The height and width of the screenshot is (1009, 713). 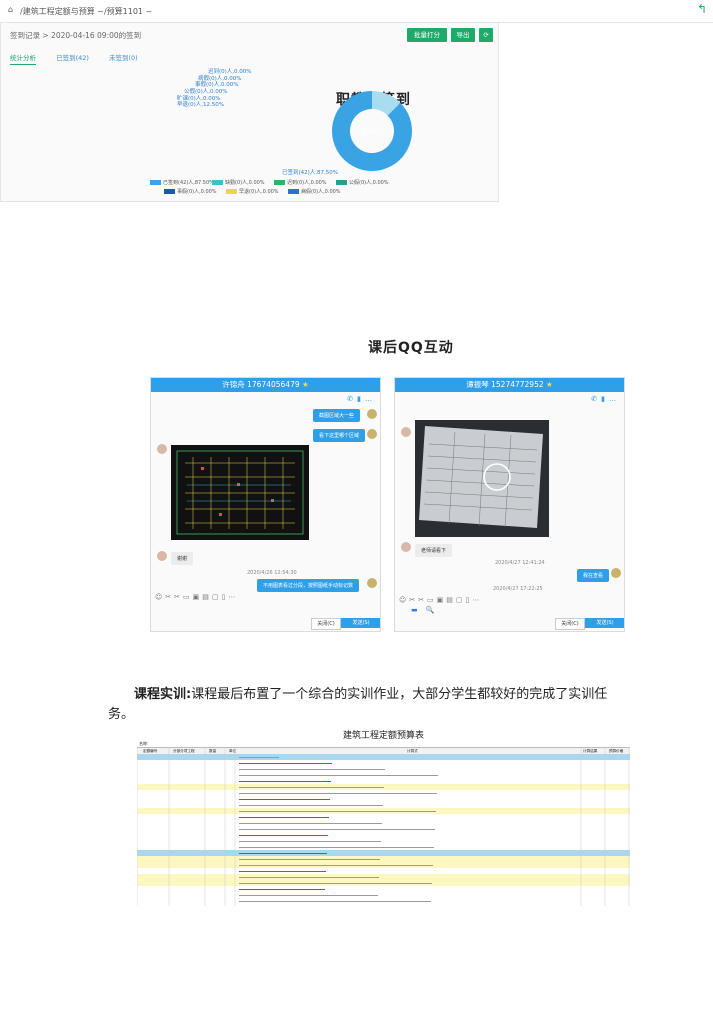 I want to click on timestamp: 2020/4/26 12:54:30, so click(x=272, y=573).